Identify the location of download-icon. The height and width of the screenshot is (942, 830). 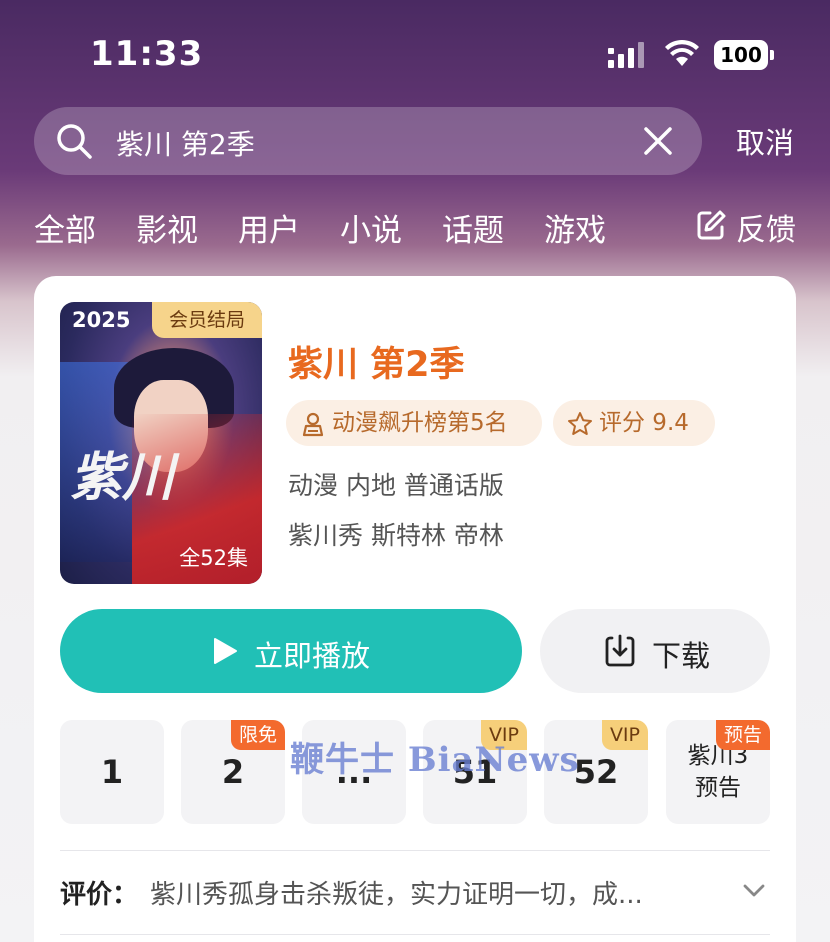
(620, 650).